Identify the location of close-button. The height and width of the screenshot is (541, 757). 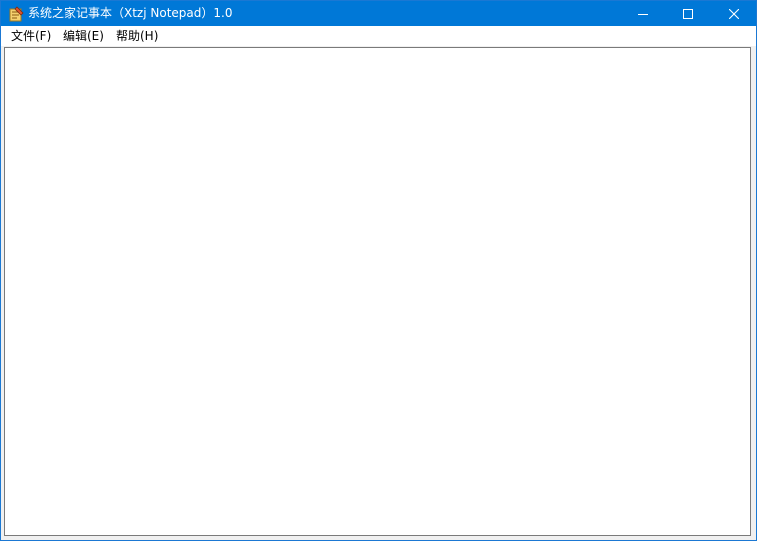
(733, 13).